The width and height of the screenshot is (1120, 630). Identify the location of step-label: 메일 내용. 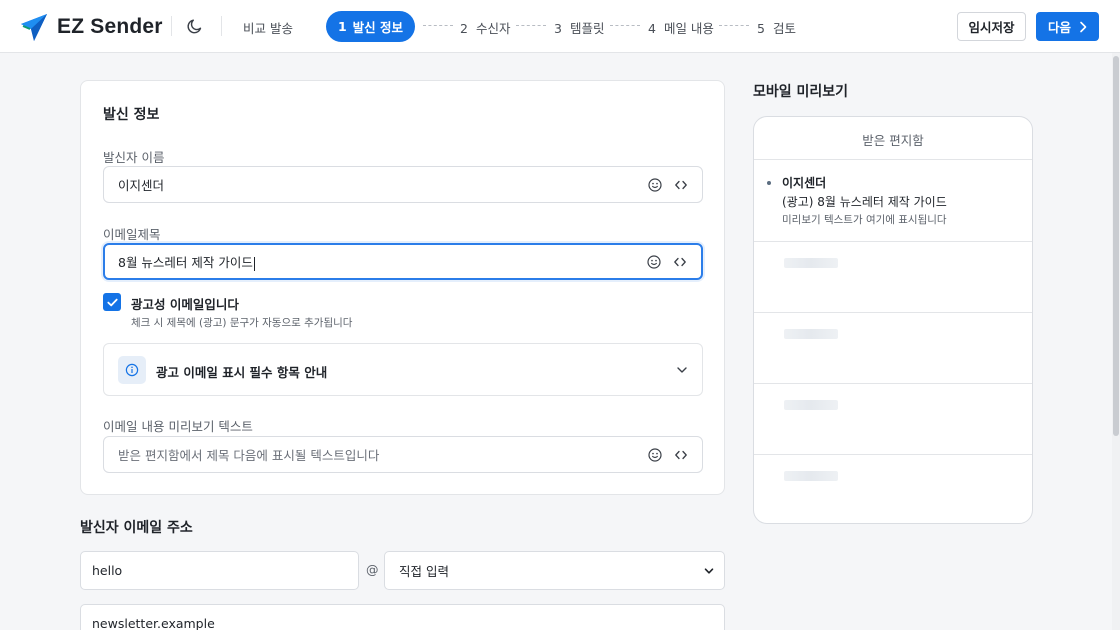
(688, 28).